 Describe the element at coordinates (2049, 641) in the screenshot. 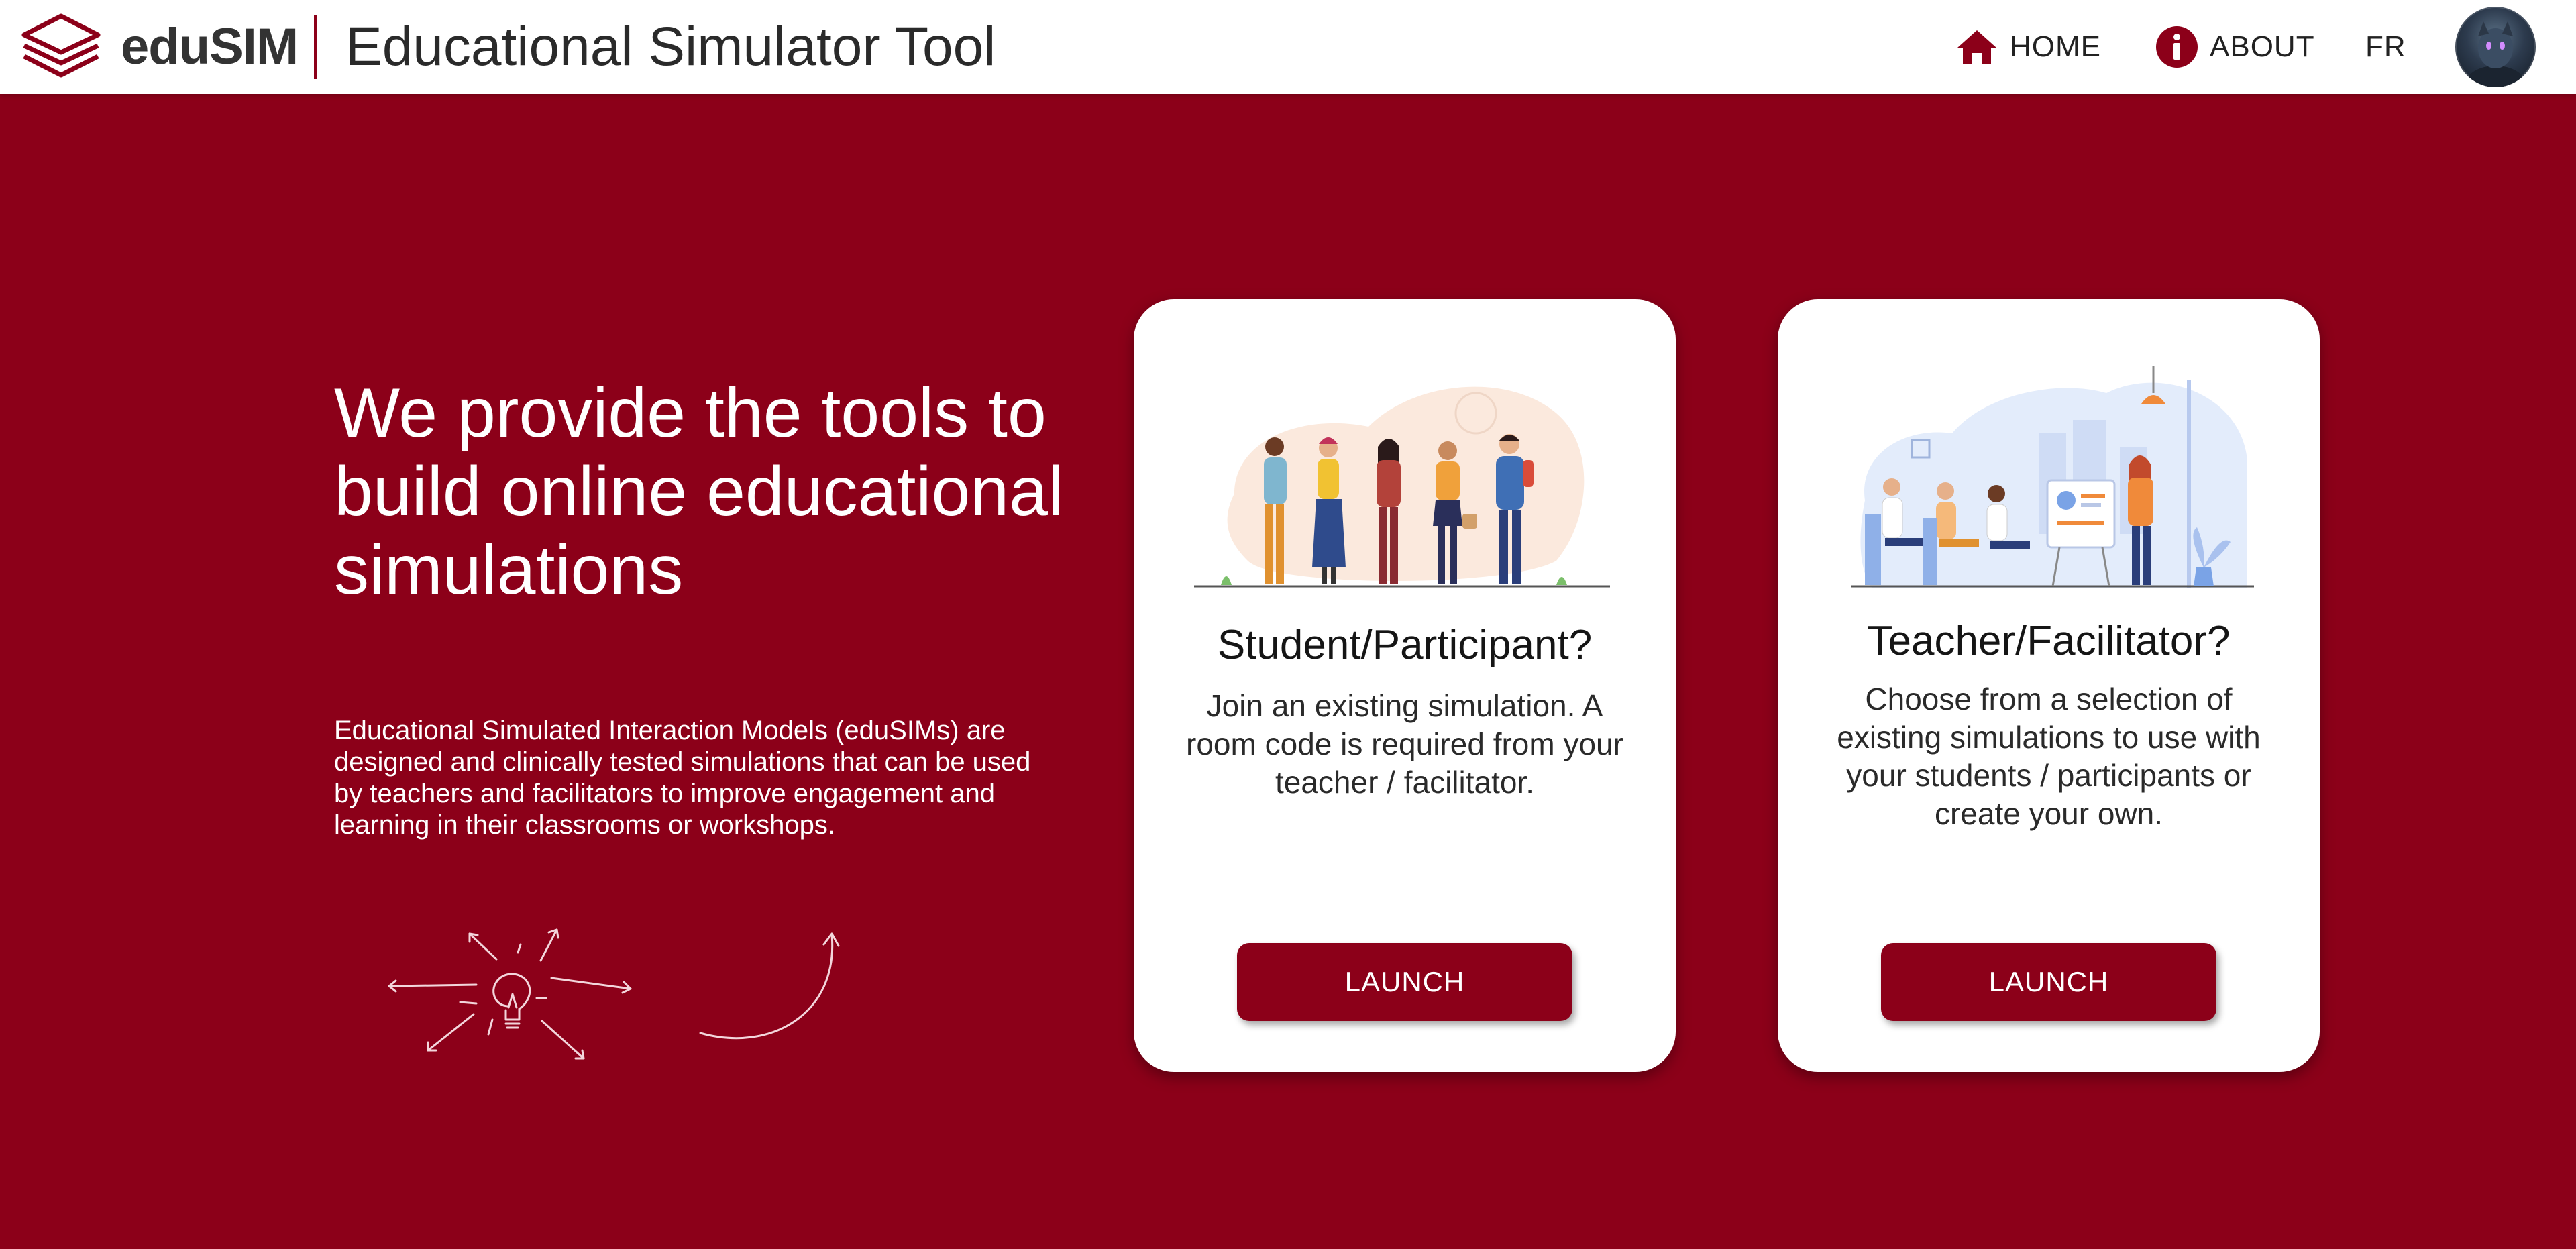

I see `teacher-card-heading: Teacher/Facilitator?` at that location.